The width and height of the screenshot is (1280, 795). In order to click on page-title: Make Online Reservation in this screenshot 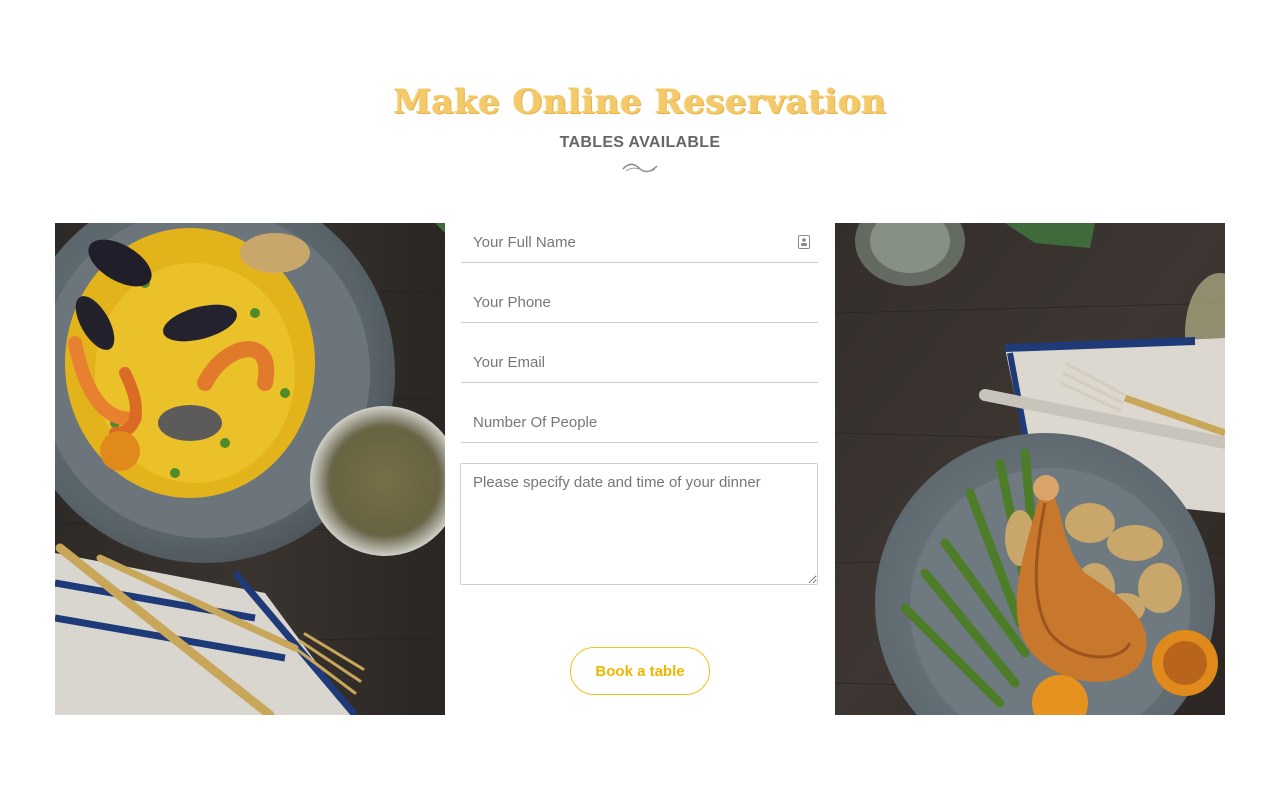, I will do `click(640, 102)`.